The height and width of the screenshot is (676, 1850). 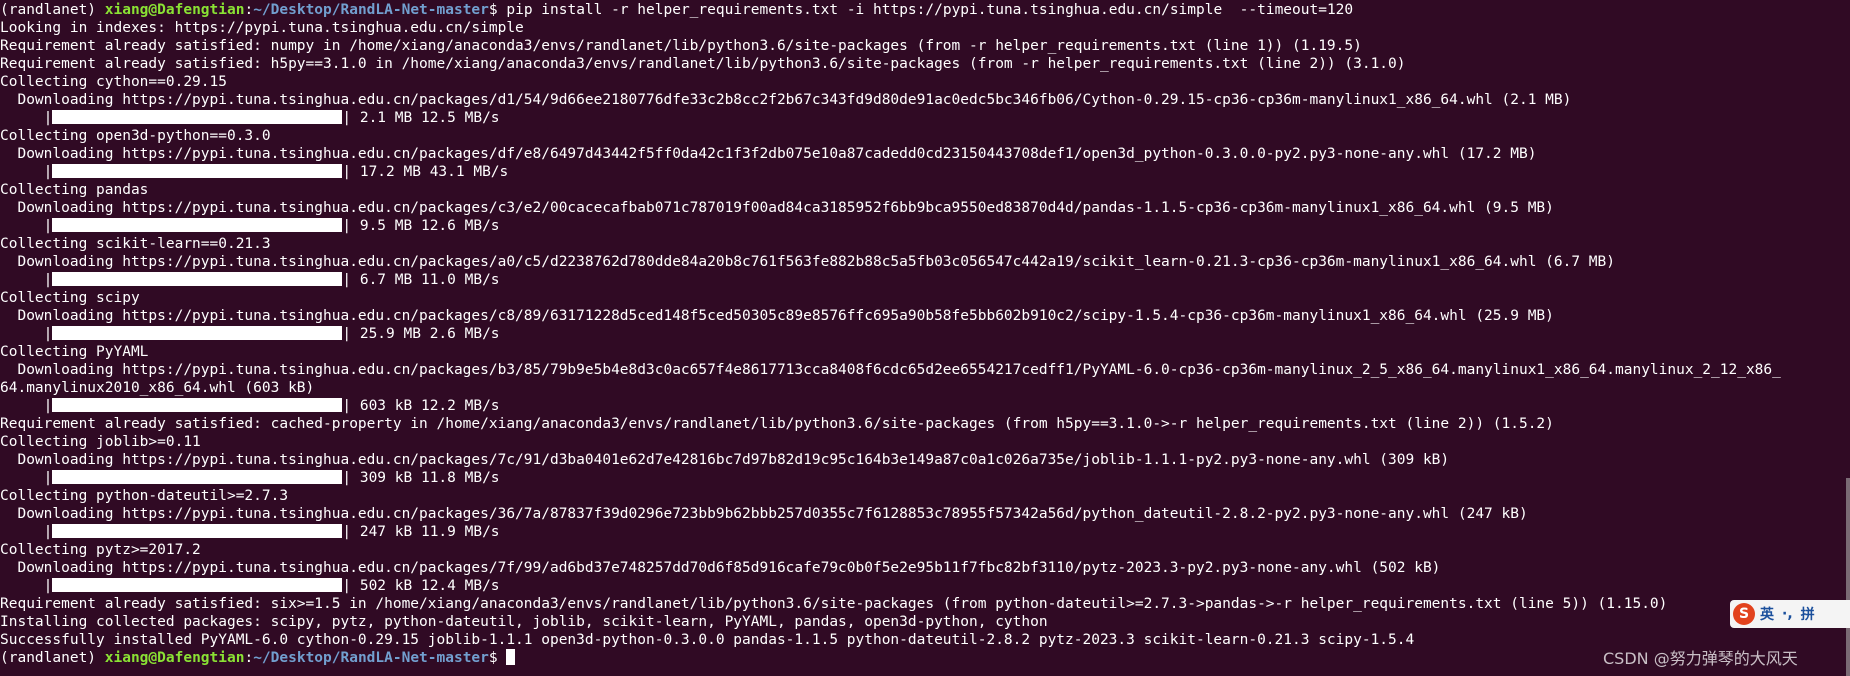 What do you see at coordinates (925, 118) in the screenshot?
I see `progress-line: | | 2.1 MB 12.5 MB/s` at bounding box center [925, 118].